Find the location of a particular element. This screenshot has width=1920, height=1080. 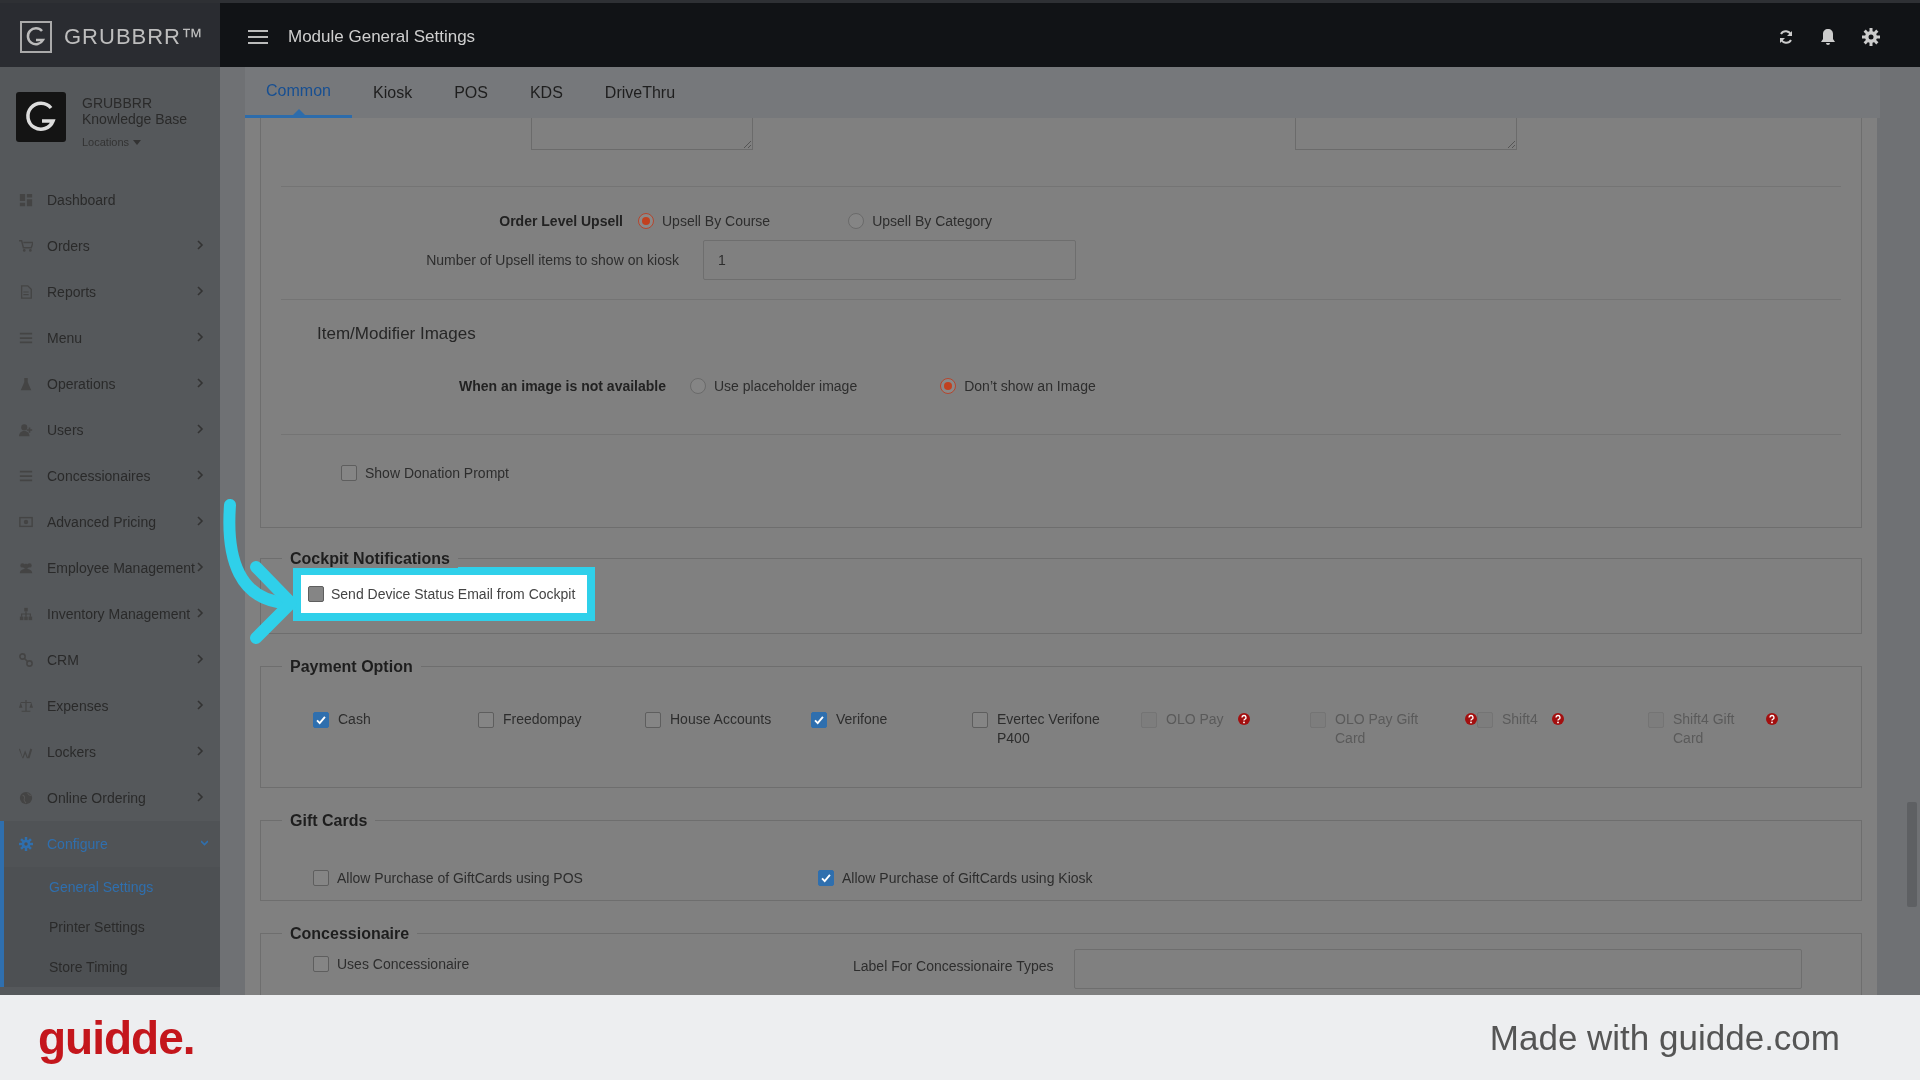

radio-option: Upsell By Course is located at coordinates (704, 221).